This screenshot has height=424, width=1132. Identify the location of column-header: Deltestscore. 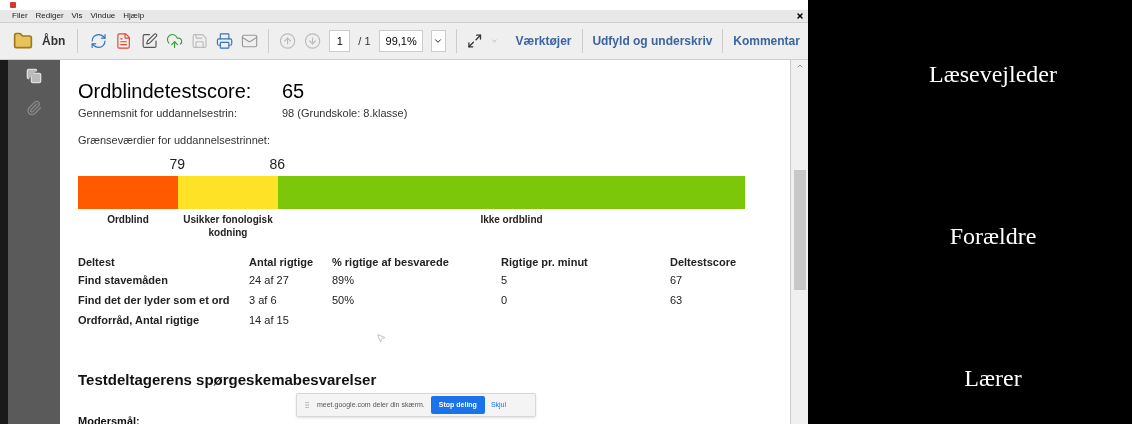
(704, 262).